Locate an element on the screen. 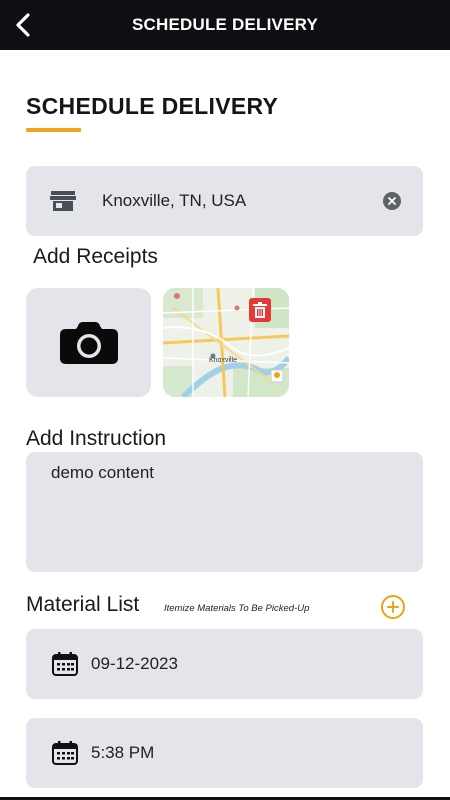  instruction-value: demo content is located at coordinates (103, 472).